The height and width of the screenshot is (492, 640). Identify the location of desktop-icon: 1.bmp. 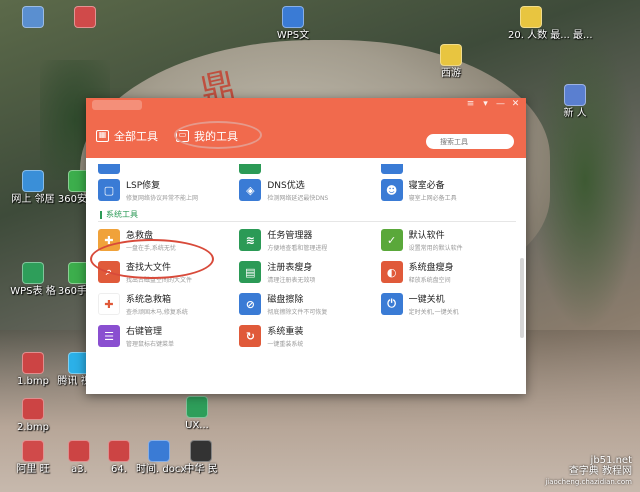
(33, 370).